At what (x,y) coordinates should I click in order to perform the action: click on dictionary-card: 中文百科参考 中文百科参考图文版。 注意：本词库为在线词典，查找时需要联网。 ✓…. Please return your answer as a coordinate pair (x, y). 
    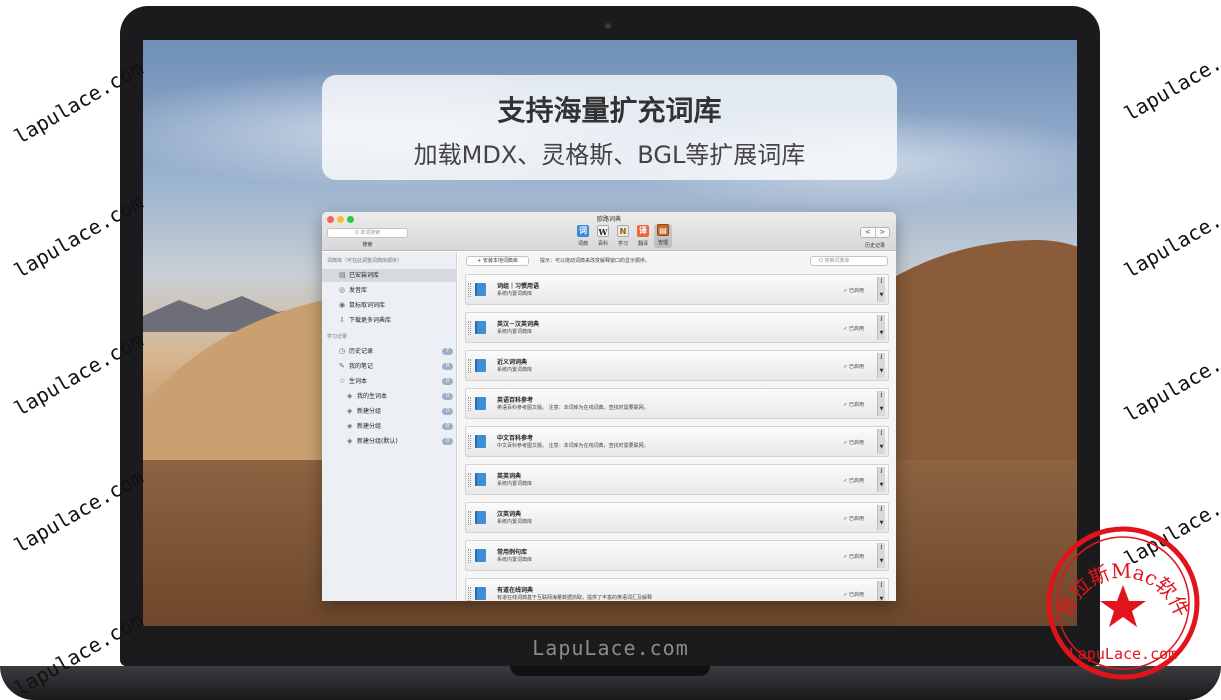
    Looking at the image, I should click on (677, 441).